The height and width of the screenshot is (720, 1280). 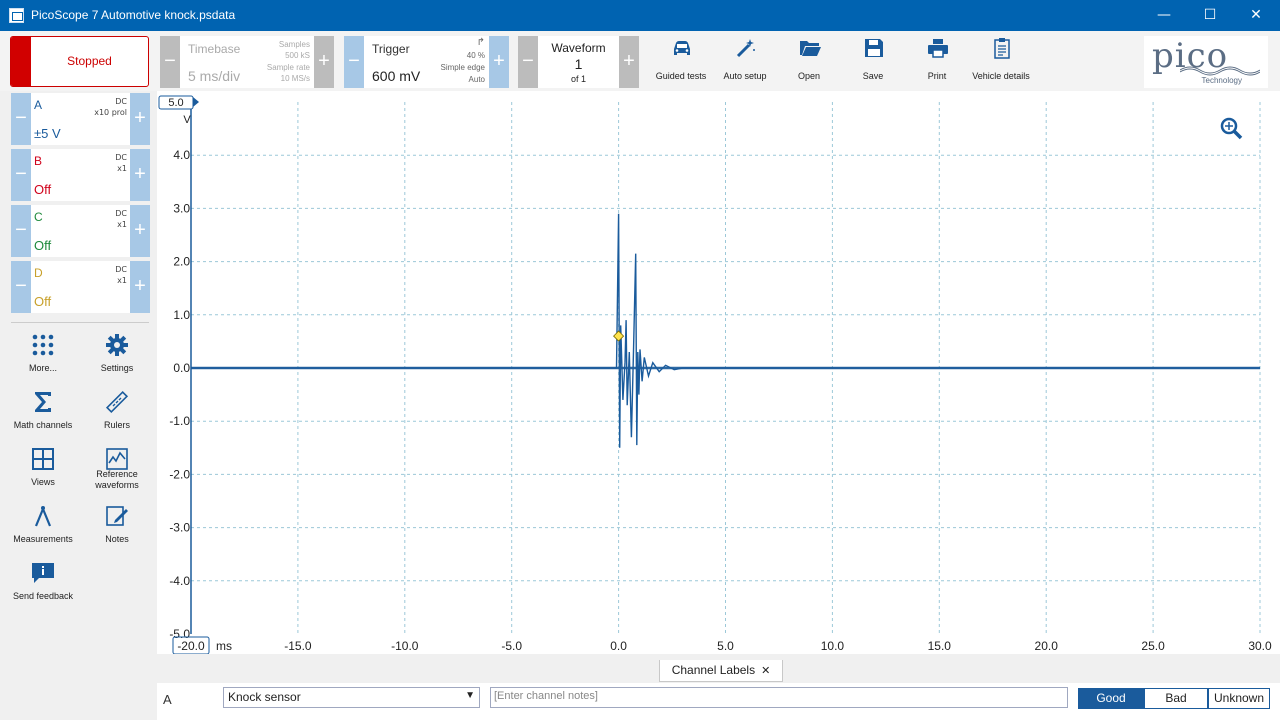 I want to click on channel-c-control: − C DC x1 Off +, so click(x=80, y=231).